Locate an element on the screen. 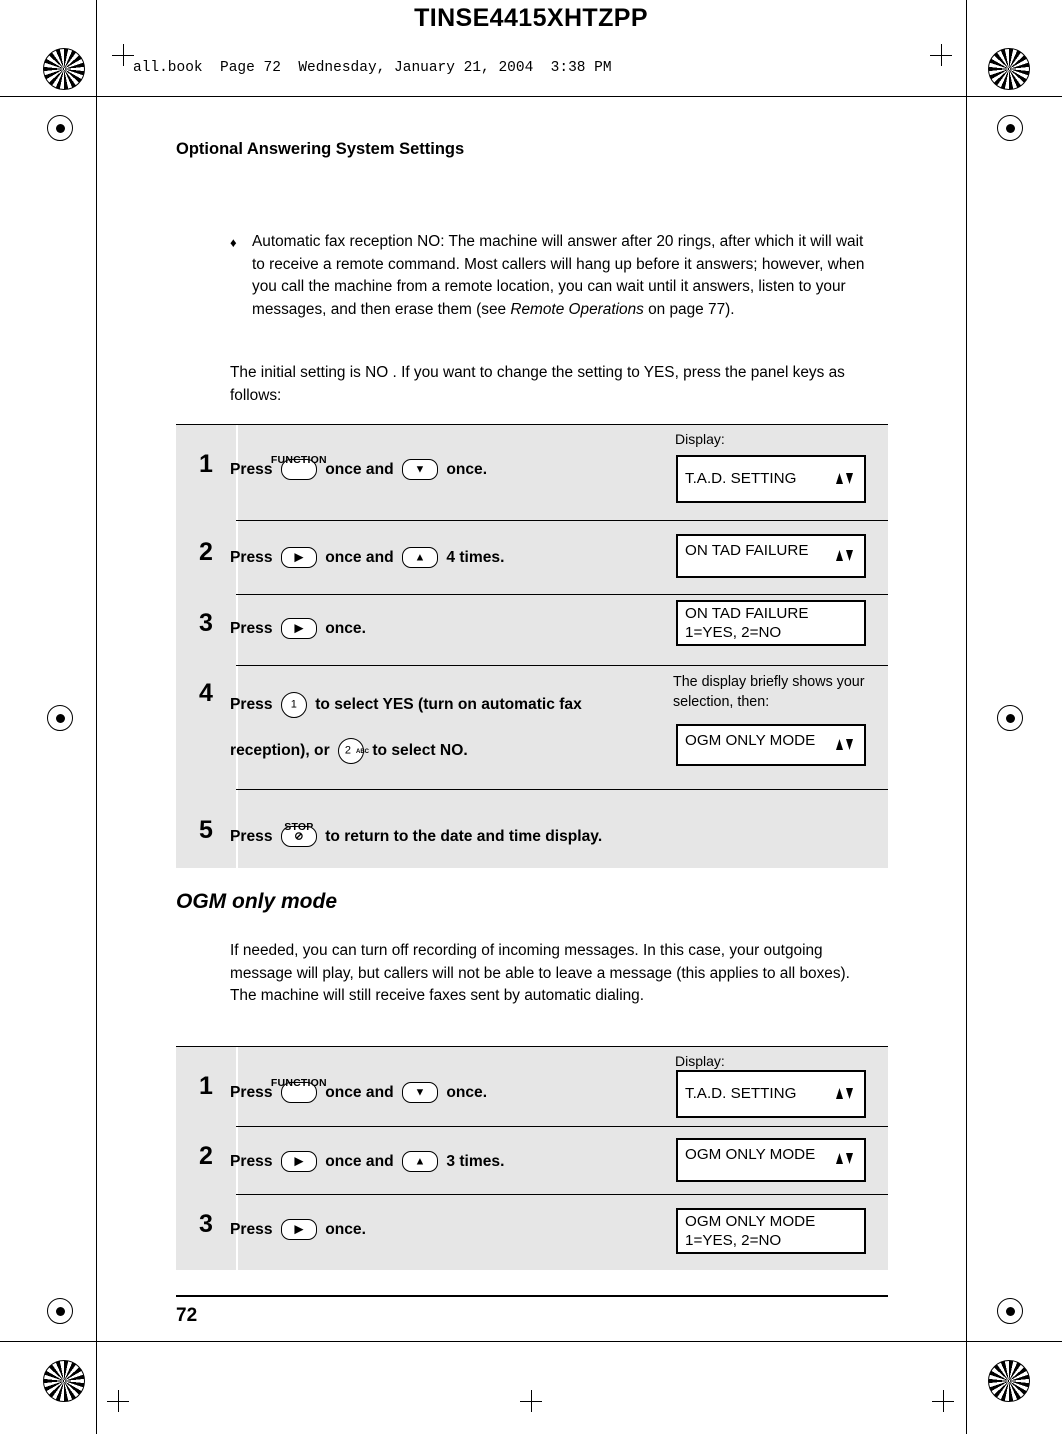 This screenshot has height=1434, width=1062. crop-mark-top-left is located at coordinates (123, 55).